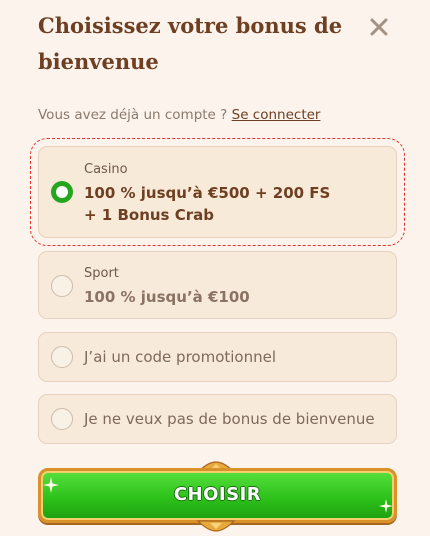 Image resolution: width=430 pixels, height=536 pixels. What do you see at coordinates (207, 193) in the screenshot?
I see `option-offer: 100 % jusqu’à €500 + 200 FS` at bounding box center [207, 193].